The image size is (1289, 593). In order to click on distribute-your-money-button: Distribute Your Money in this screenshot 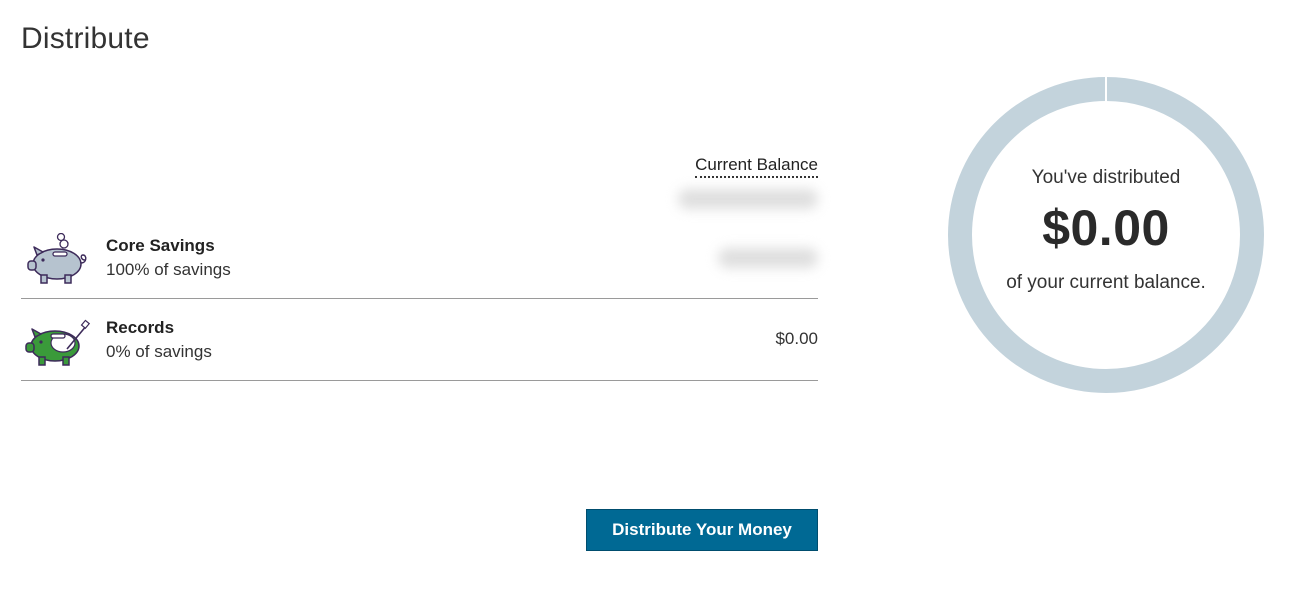, I will do `click(702, 530)`.